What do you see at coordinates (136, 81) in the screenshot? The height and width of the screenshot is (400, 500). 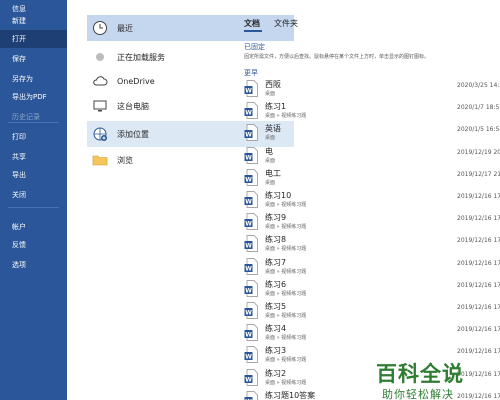 I see `location-label: OneDrive` at bounding box center [136, 81].